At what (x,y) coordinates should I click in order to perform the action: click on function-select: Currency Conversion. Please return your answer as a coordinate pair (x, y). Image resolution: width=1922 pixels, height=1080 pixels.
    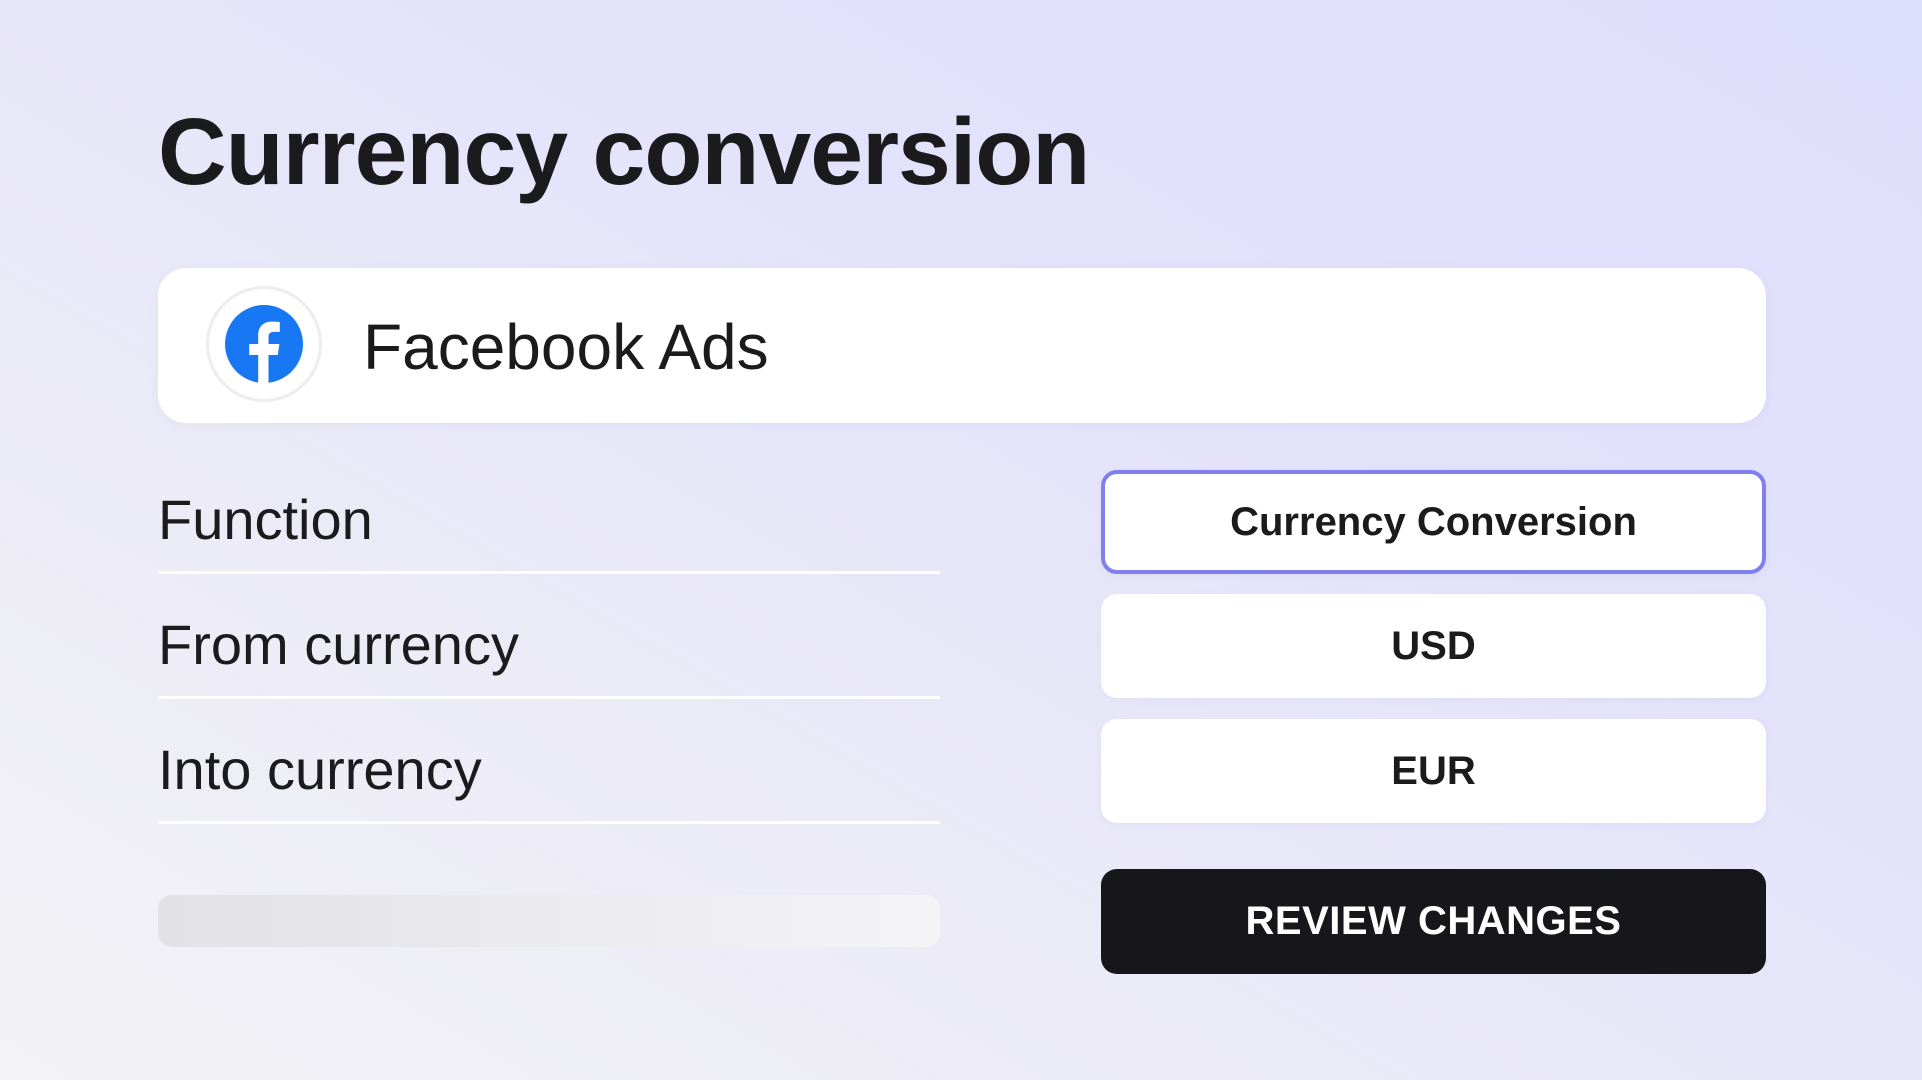
    Looking at the image, I should click on (1433, 522).